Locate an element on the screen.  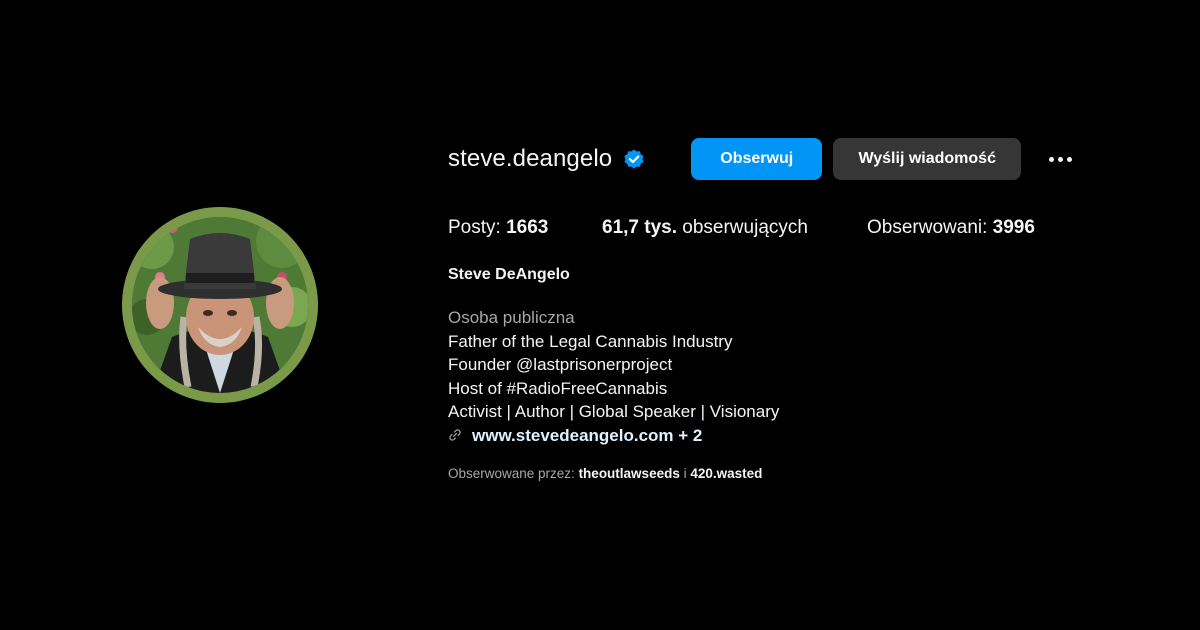
profile-header: steve.deangelo Obserwuj Wyślij wiadomość is located at coordinates (761, 159).